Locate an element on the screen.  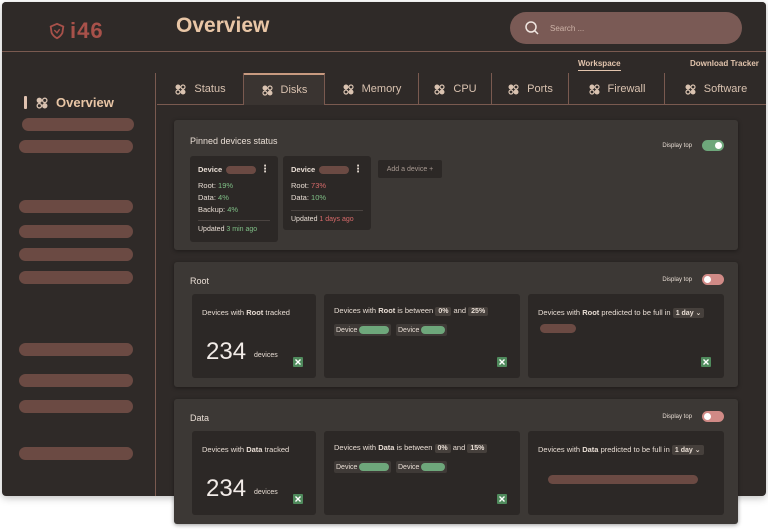
data-label: Data: is located at coordinates (207, 197).